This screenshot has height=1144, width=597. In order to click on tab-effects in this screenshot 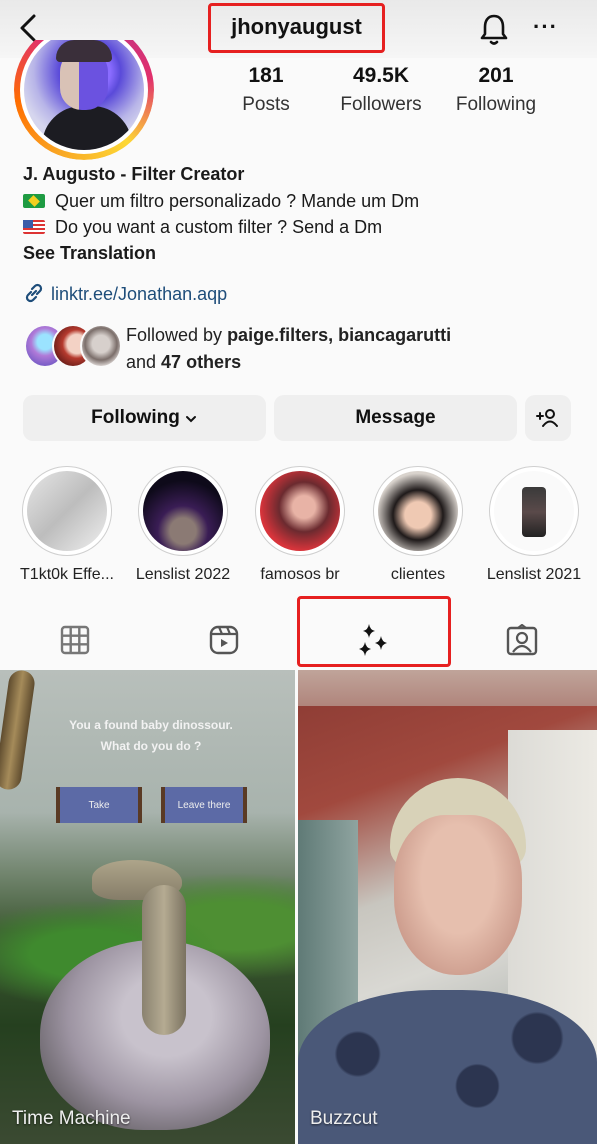, I will do `click(372, 640)`.